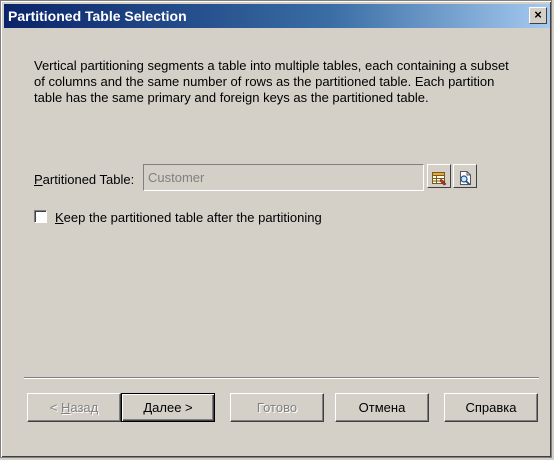 This screenshot has height=460, width=554. I want to click on window-title: Partitioned Table Selection, so click(97, 16).